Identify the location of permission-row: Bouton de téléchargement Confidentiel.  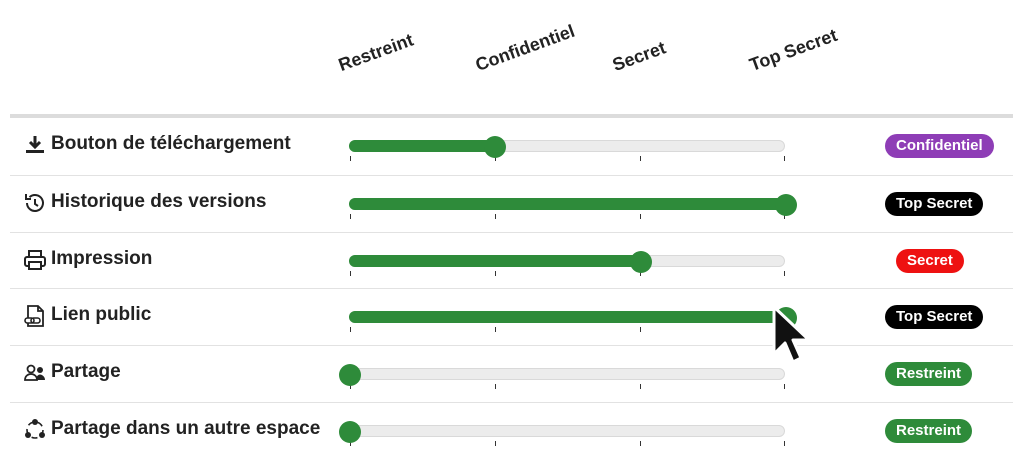
(511, 145).